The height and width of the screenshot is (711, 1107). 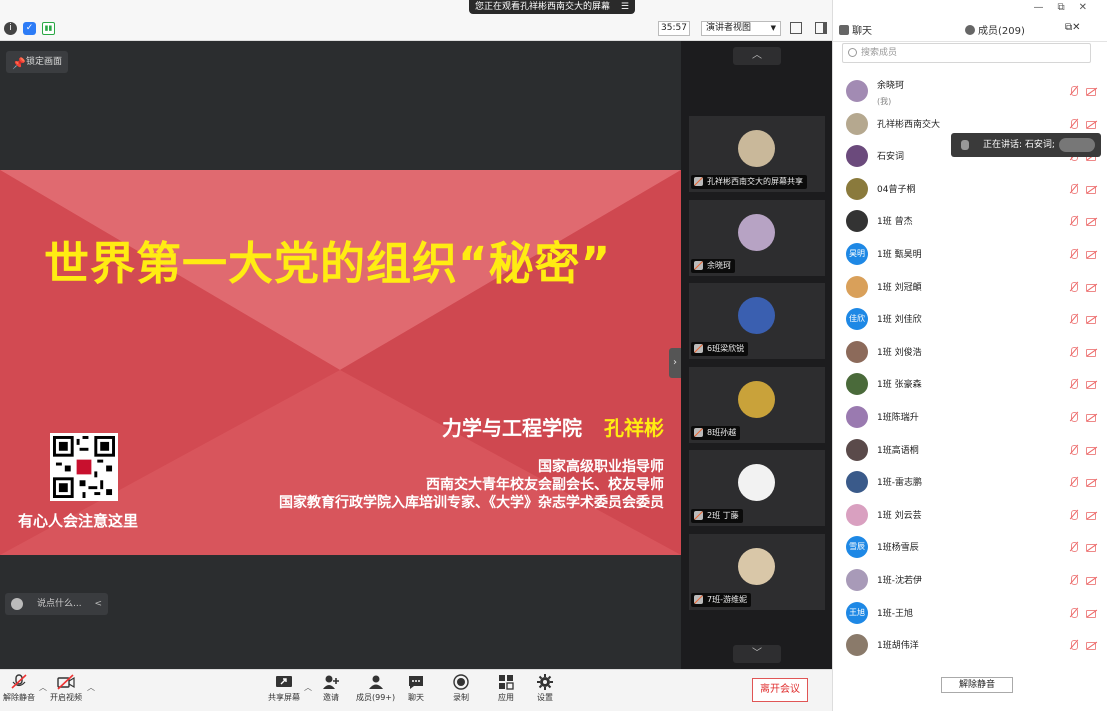 What do you see at coordinates (19, 688) in the screenshot?
I see `unmute-button: 解除静音` at bounding box center [19, 688].